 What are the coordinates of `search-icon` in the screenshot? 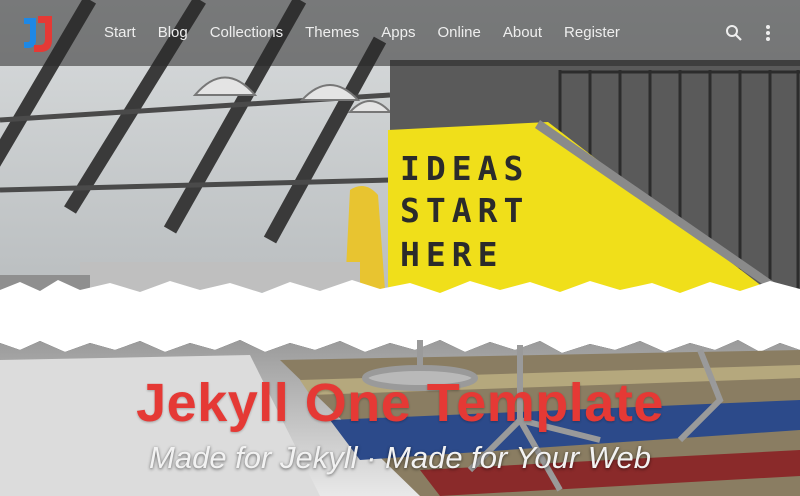 It's located at (734, 33).